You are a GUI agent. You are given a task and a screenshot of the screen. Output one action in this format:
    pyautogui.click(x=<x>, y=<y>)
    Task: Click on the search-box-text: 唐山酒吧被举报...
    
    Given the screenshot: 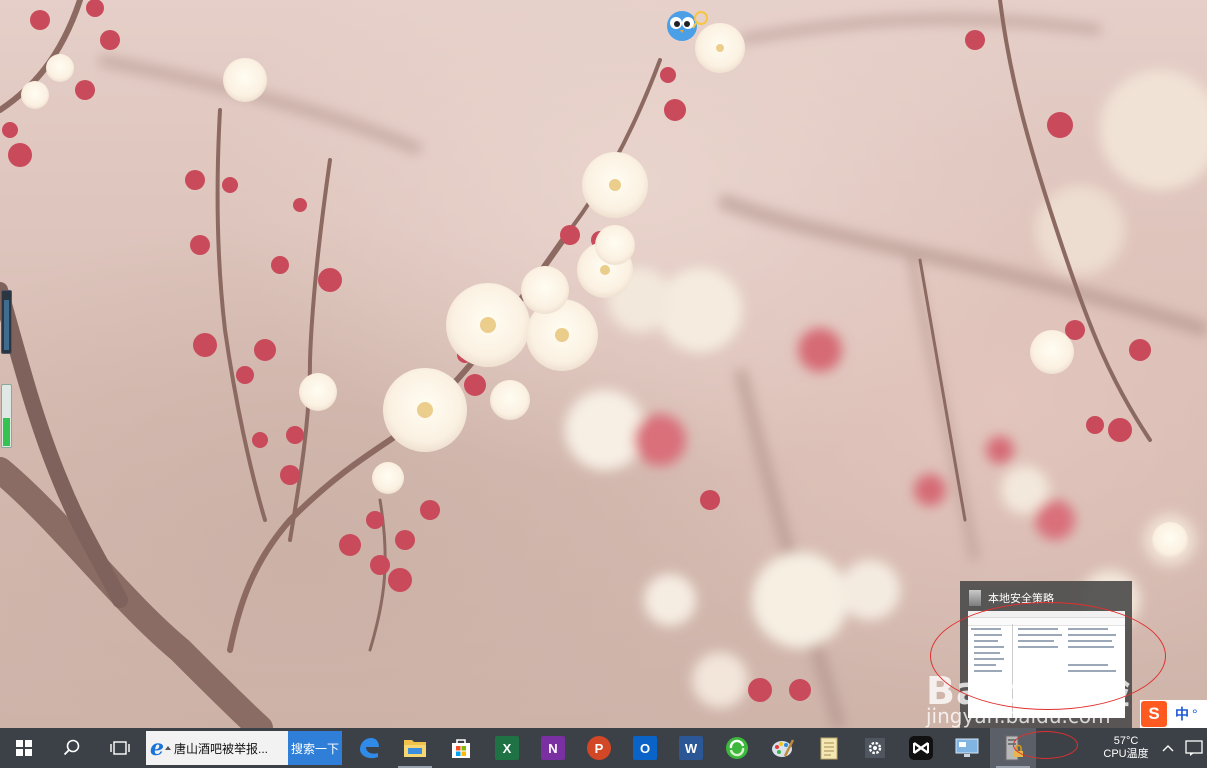 What is the action you would take?
    pyautogui.click(x=221, y=748)
    